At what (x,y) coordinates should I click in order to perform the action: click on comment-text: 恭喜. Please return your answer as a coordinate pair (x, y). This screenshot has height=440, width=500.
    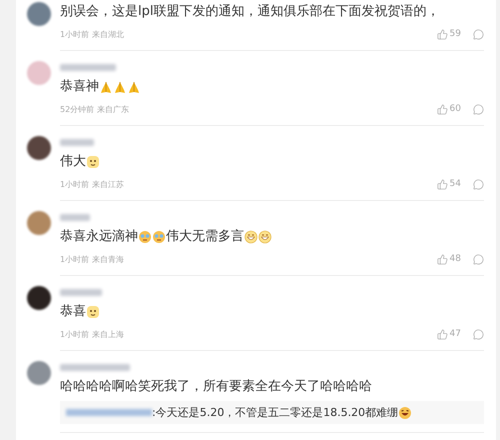
    Looking at the image, I should click on (73, 312).